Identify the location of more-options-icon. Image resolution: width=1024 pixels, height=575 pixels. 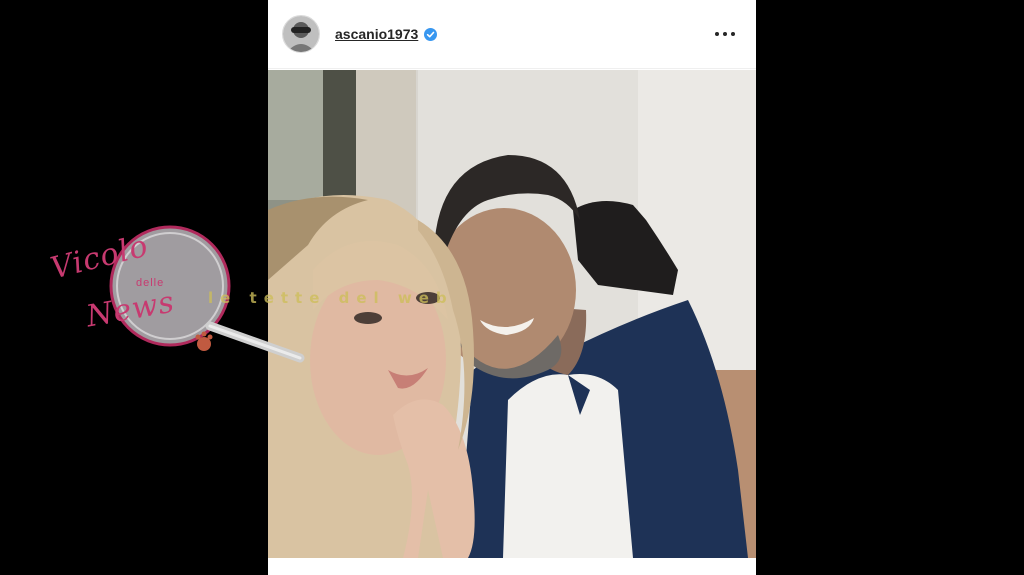
(725, 34).